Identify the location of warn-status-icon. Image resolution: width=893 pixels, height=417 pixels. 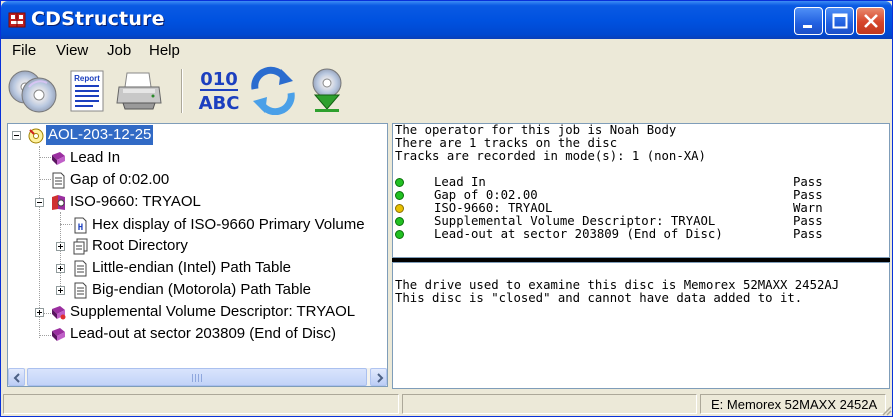
(399, 208).